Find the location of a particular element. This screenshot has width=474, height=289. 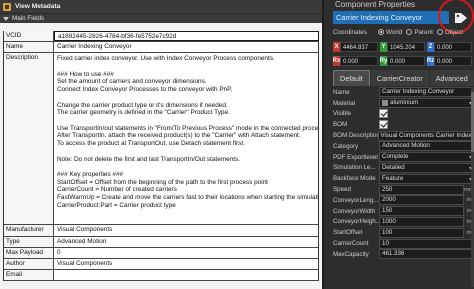

metadata-row-manufacturer: Manufacturer Visual Components is located at coordinates (161, 231).